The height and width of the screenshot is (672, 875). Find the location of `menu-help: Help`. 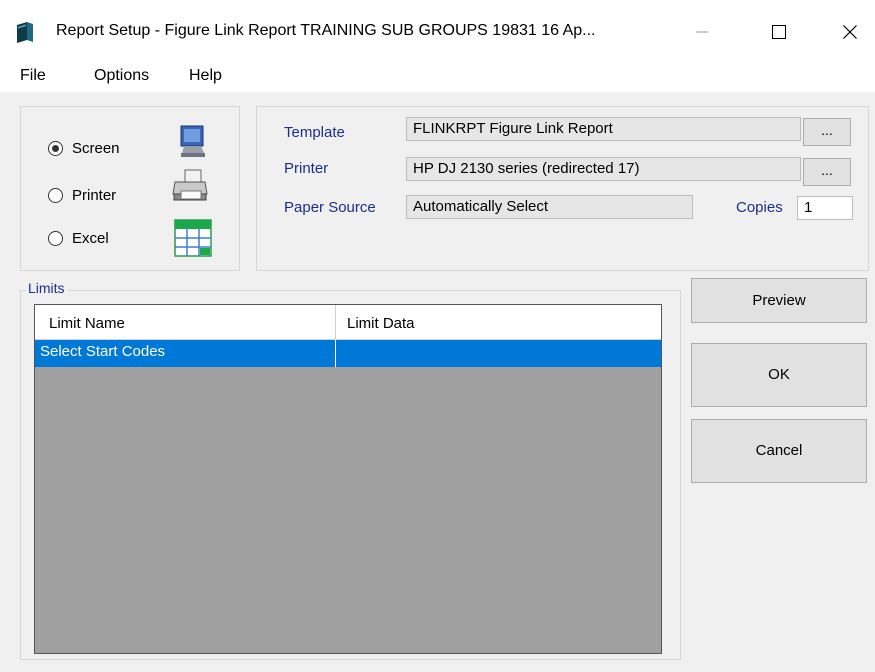

menu-help: Help is located at coordinates (205, 76).